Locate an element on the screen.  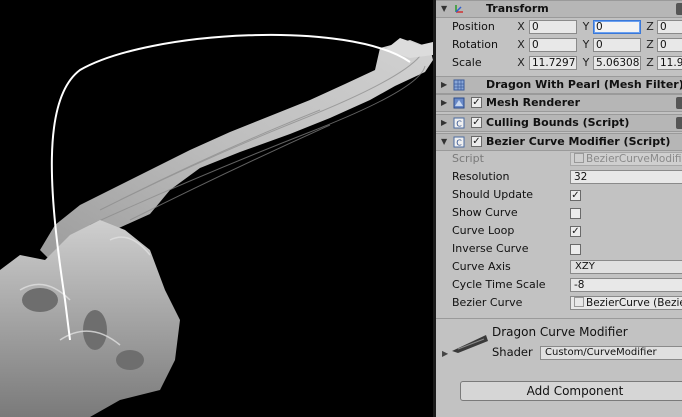
inverse-curve-label: Inverse Curve is located at coordinates (490, 248).